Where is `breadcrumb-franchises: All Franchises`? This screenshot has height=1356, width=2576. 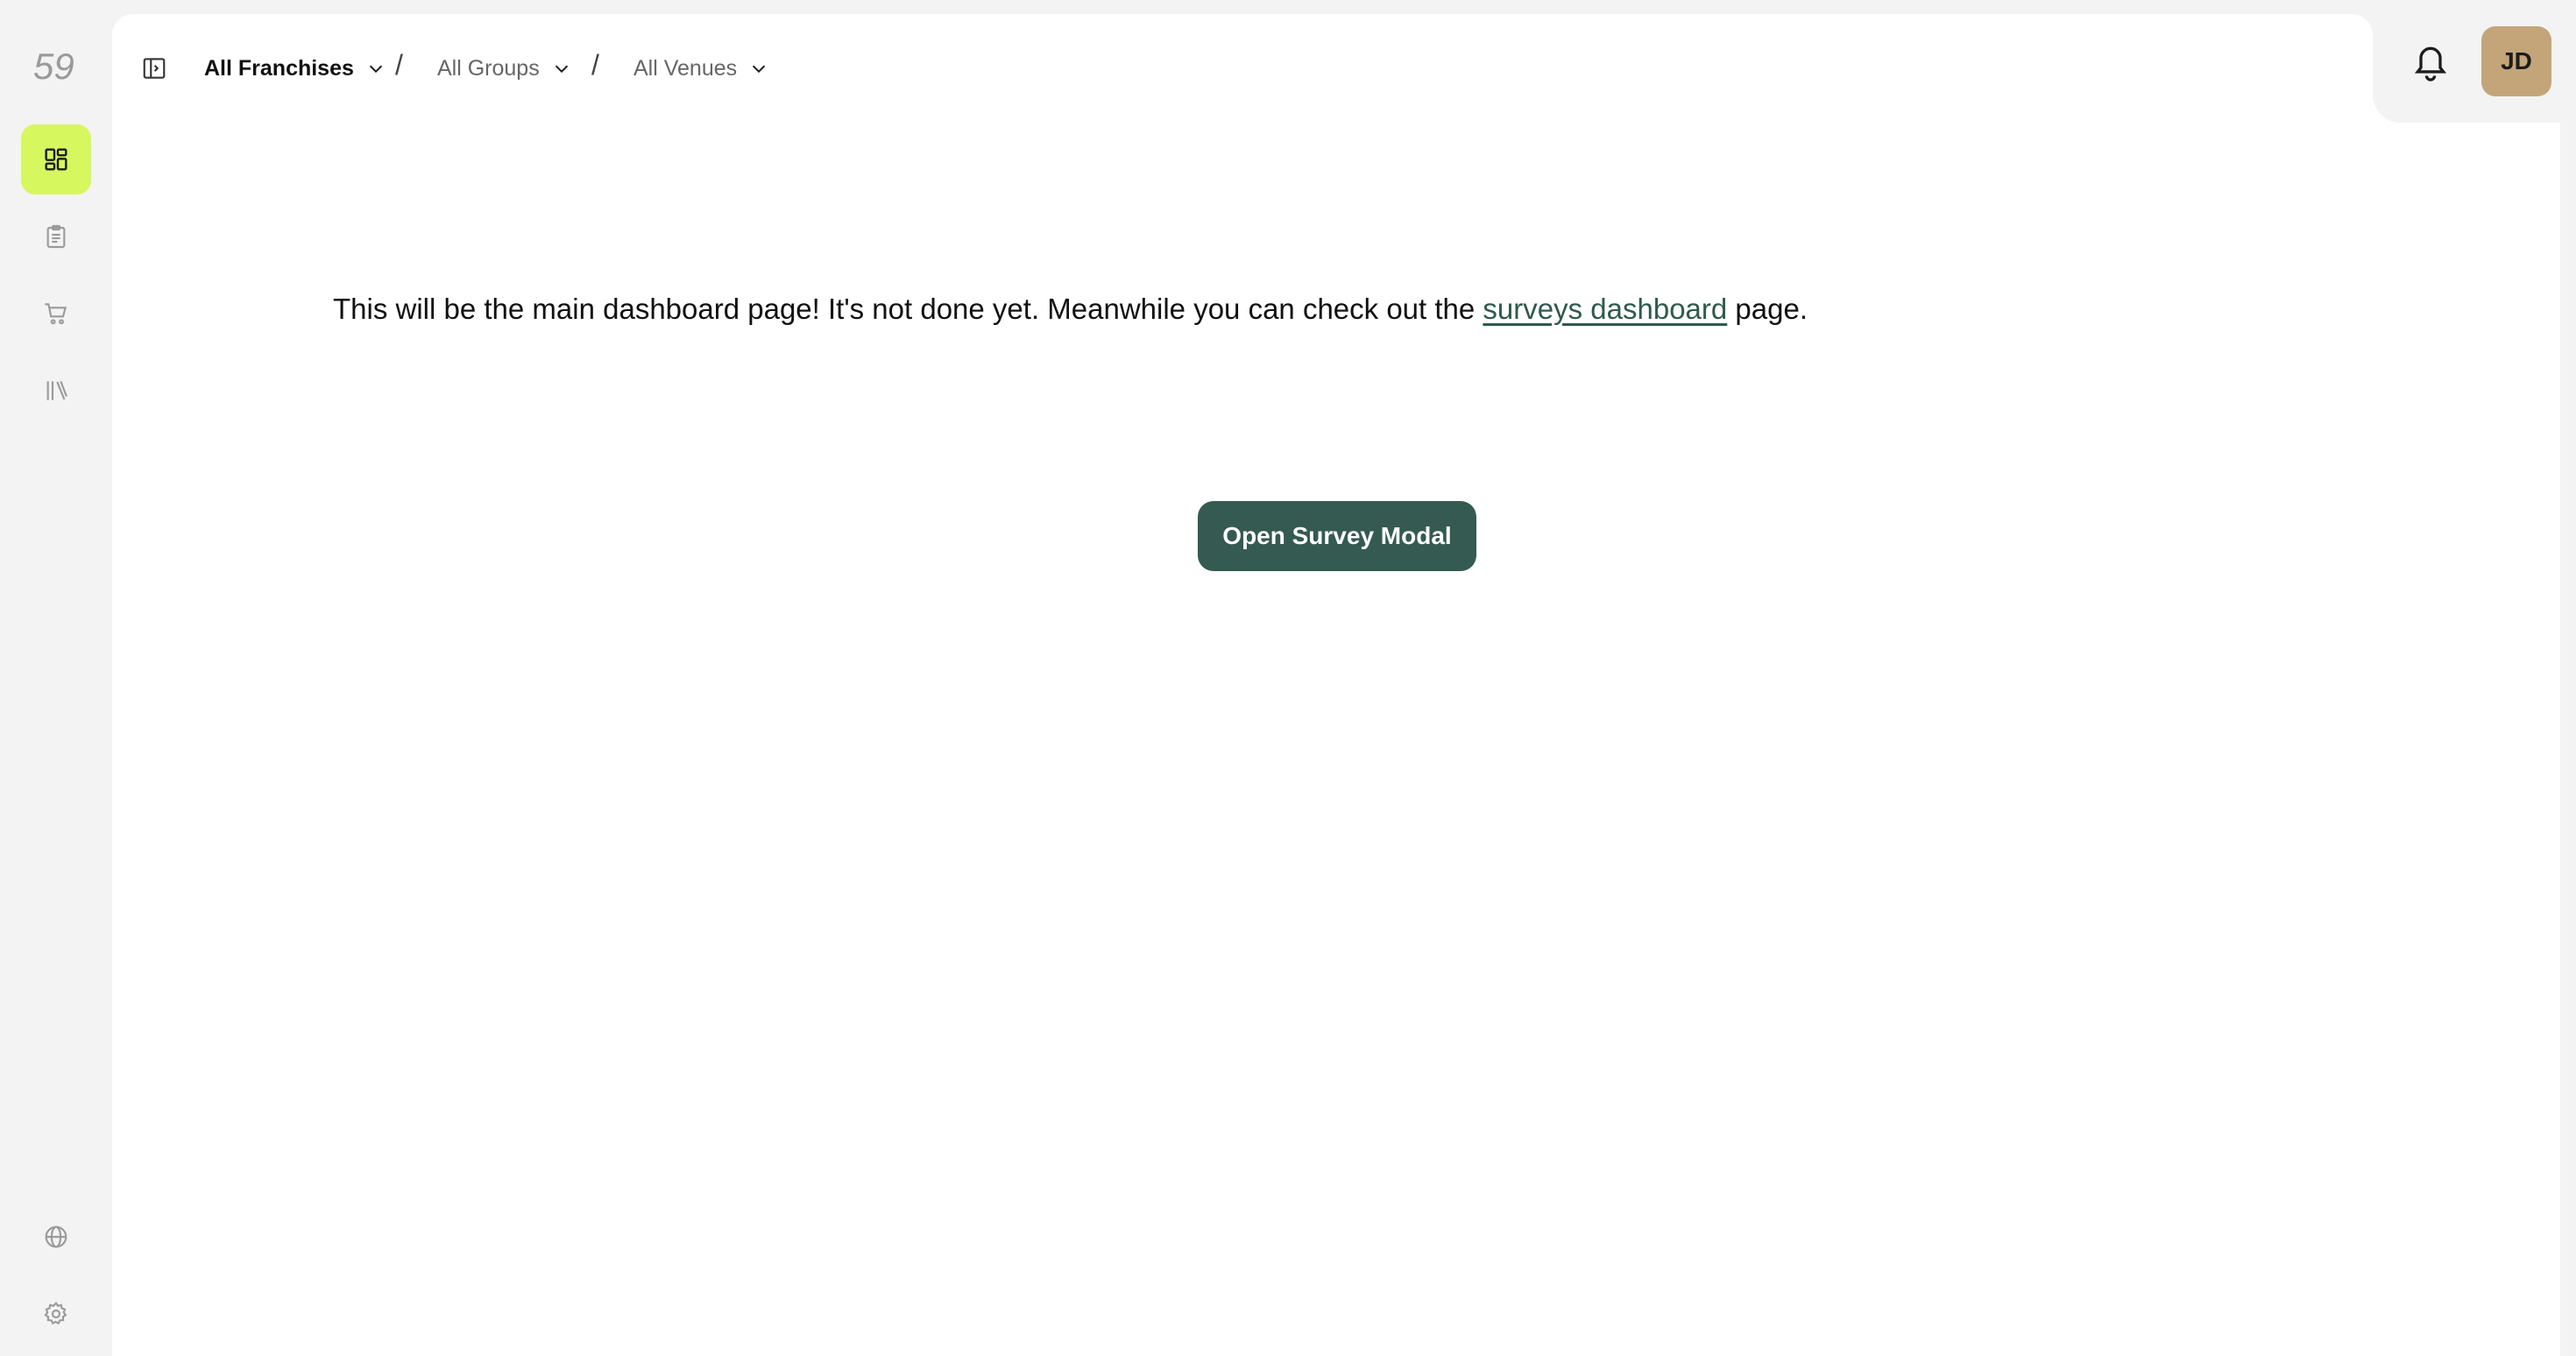
breadcrumb-franchises: All Franchises is located at coordinates (295, 68).